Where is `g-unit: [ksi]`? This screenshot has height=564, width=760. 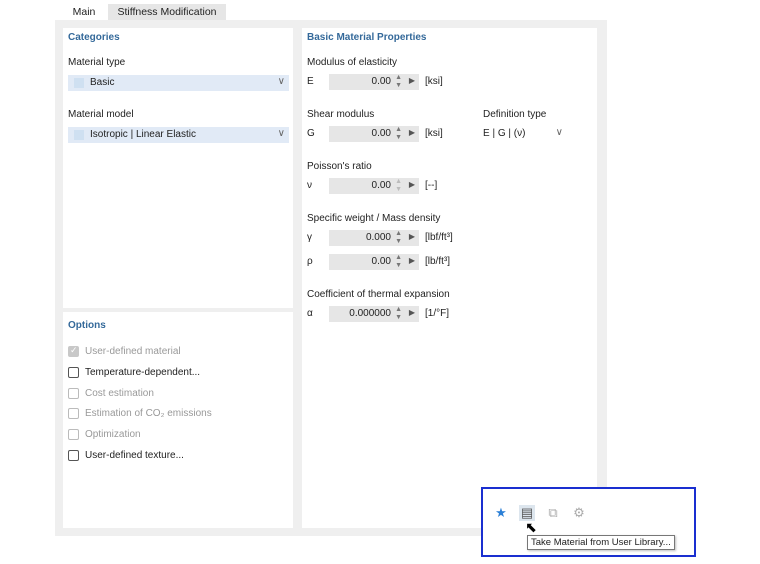 g-unit: [ksi] is located at coordinates (434, 133).